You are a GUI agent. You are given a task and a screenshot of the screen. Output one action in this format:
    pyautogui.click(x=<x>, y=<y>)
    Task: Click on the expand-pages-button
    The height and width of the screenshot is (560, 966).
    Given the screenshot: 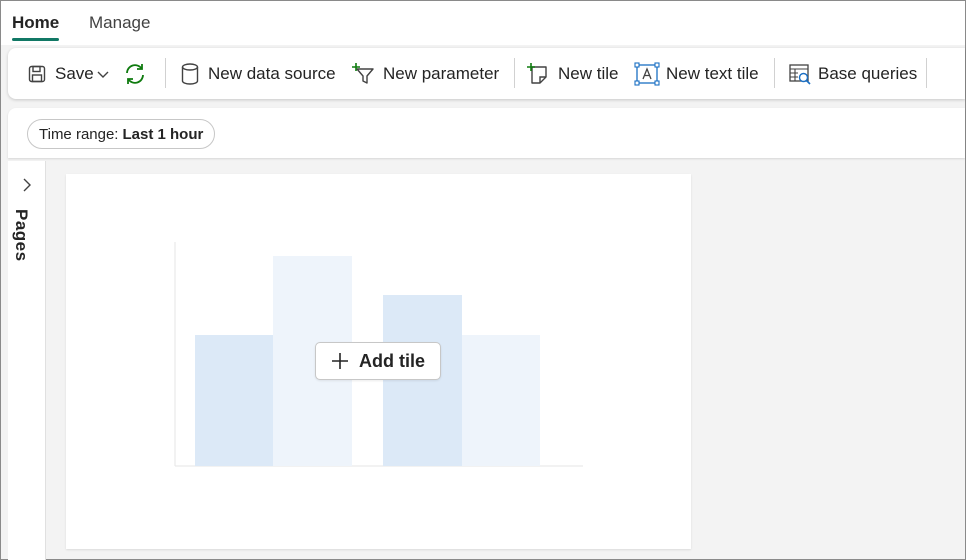 What is the action you would take?
    pyautogui.click(x=27, y=187)
    